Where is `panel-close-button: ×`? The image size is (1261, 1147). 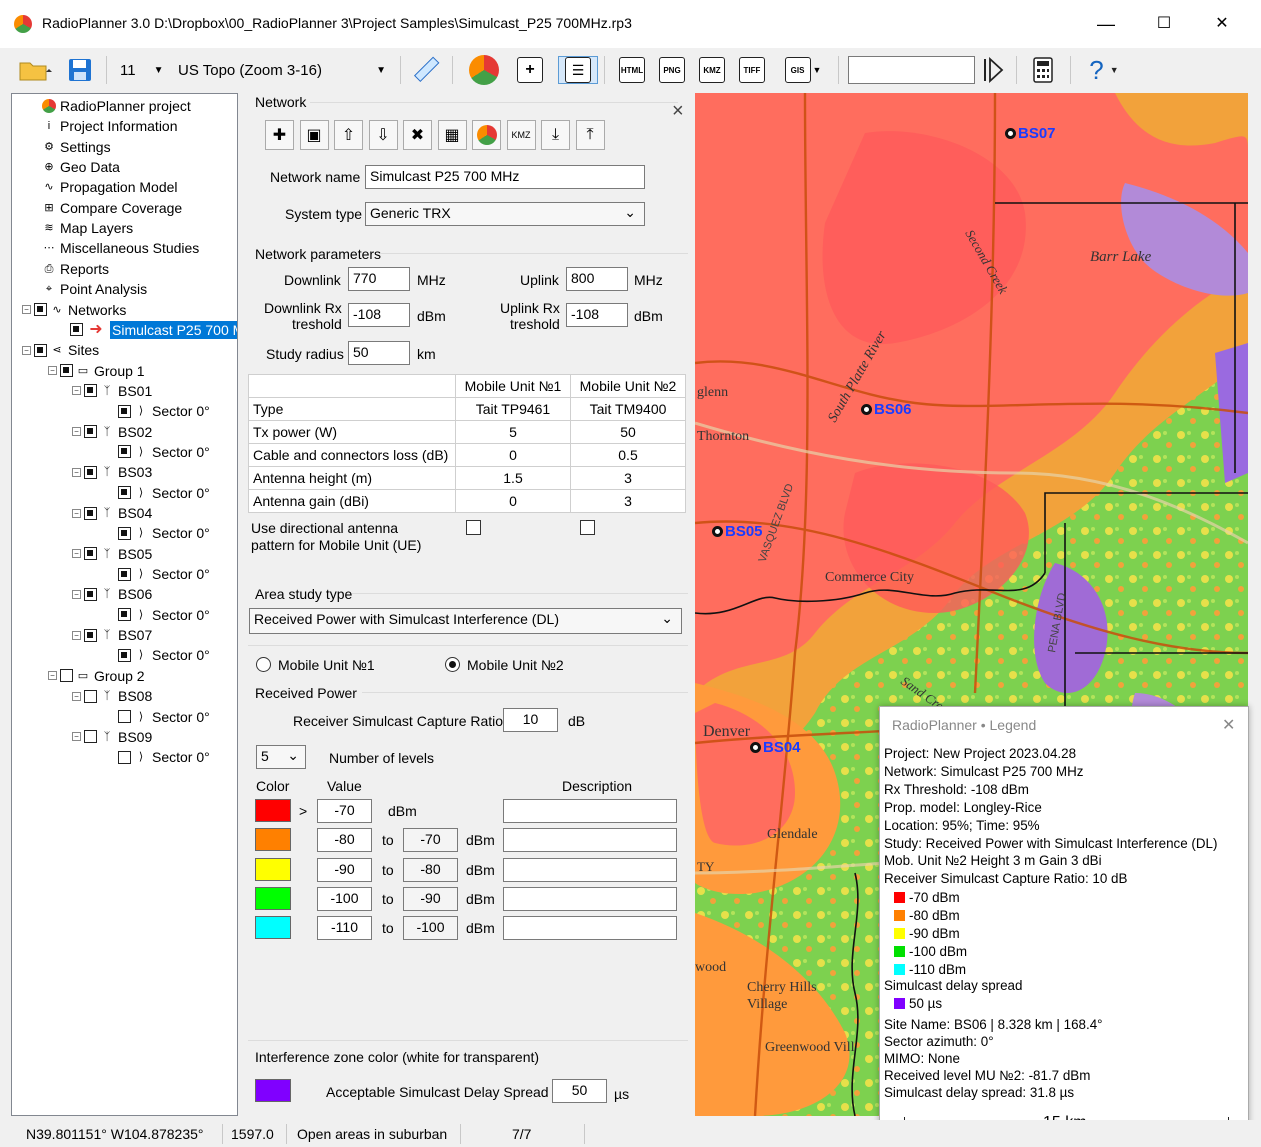 panel-close-button: × is located at coordinates (678, 111).